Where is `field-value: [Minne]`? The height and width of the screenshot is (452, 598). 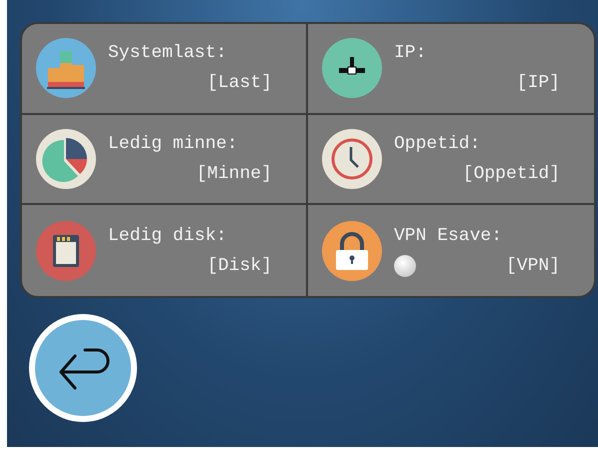 field-value: [Minne] is located at coordinates (234, 174).